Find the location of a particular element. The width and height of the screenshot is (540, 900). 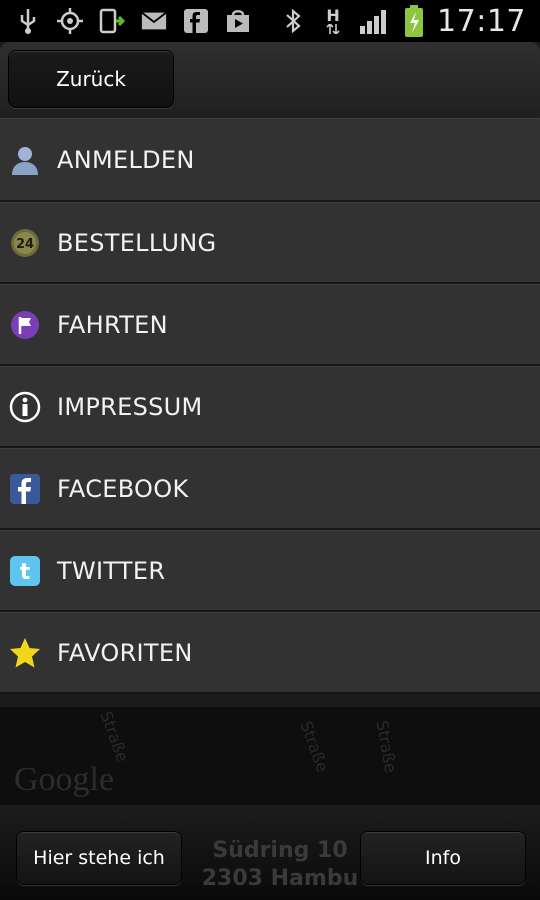

menu-item-facebook: FACEBOOK is located at coordinates (270, 489).